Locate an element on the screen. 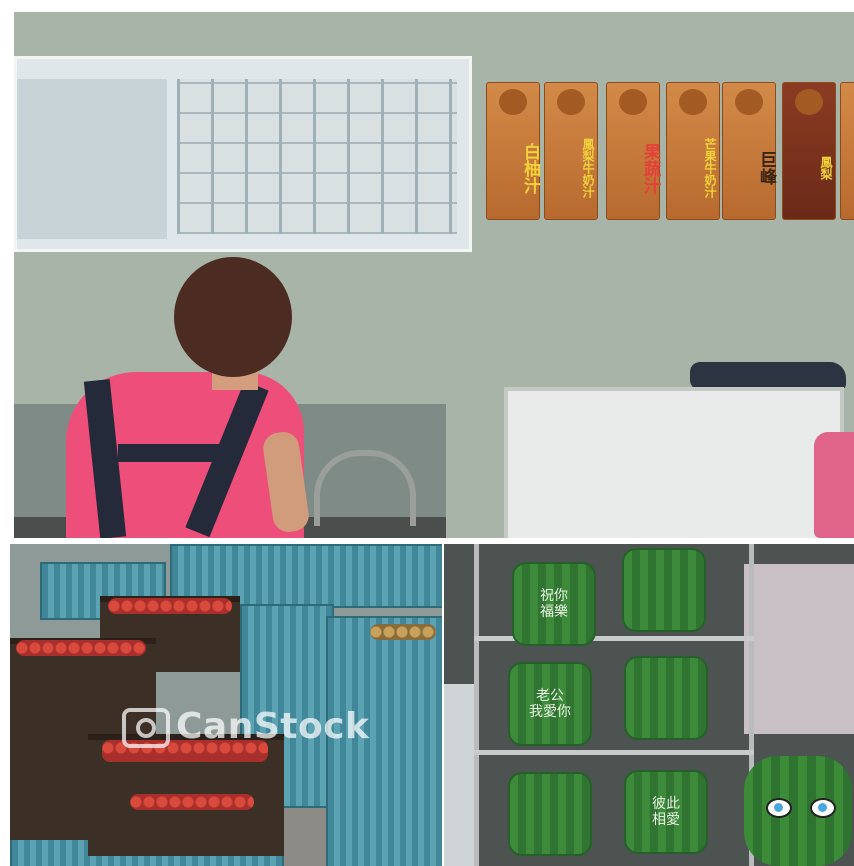  juice-sign-4: 芒果牛奶汁 is located at coordinates (693, 151).